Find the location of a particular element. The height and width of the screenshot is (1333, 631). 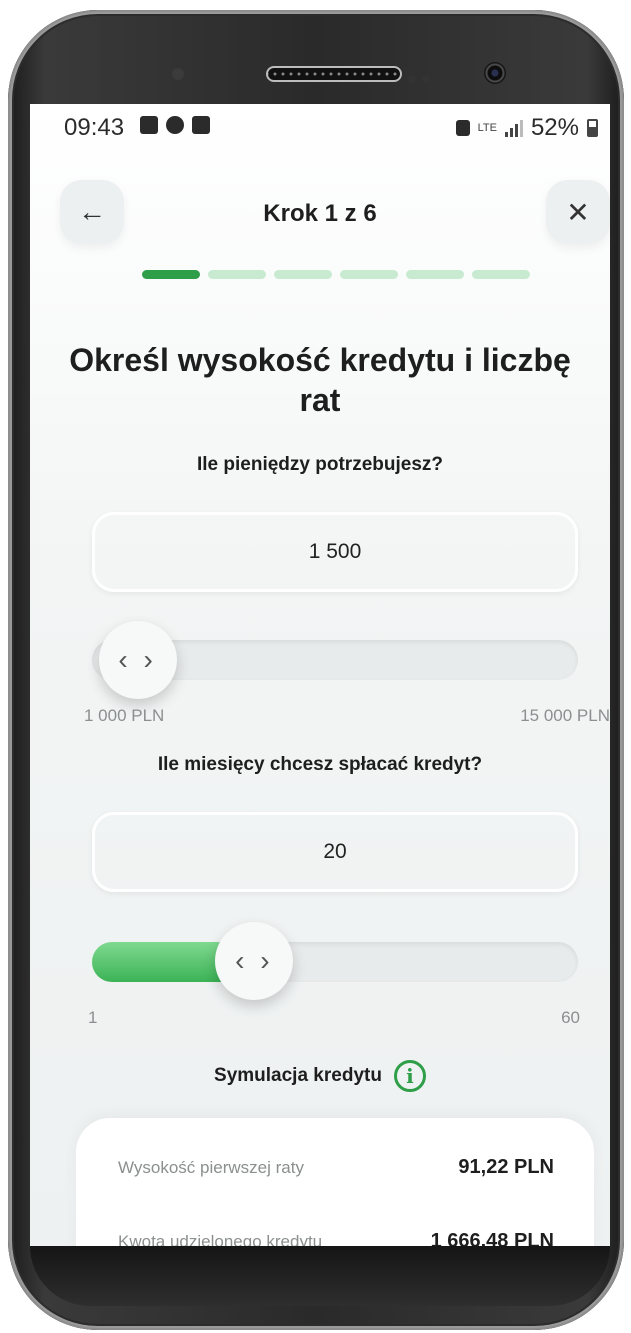

simulation-header: Symulacja kredytu i is located at coordinates (320, 1076).